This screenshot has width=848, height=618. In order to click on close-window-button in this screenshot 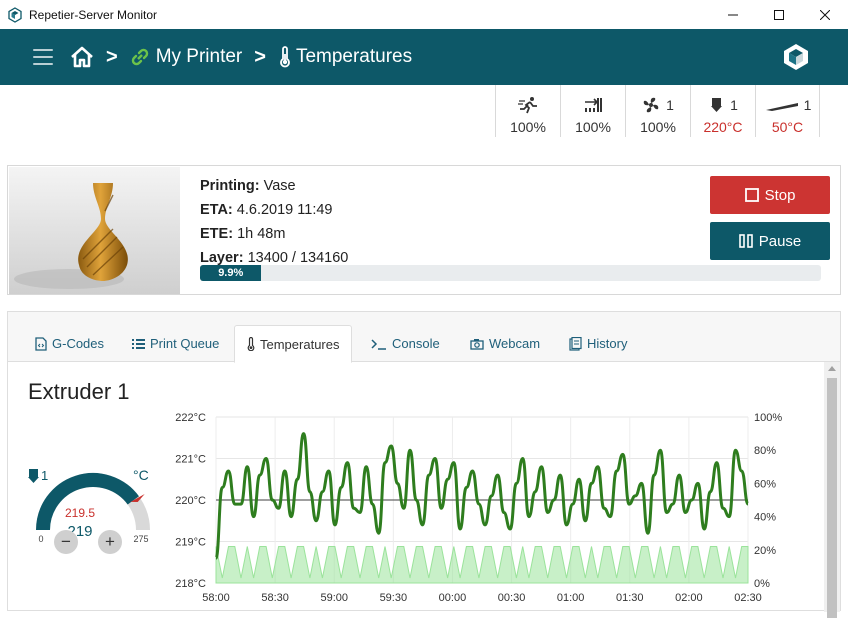, I will do `click(825, 14)`.